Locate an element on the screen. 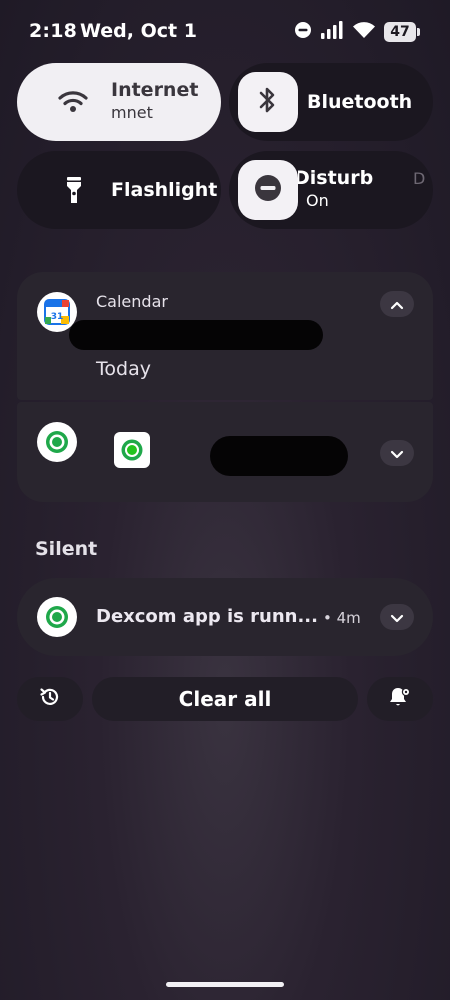 The width and height of the screenshot is (450, 1000). history-button is located at coordinates (50, 699).